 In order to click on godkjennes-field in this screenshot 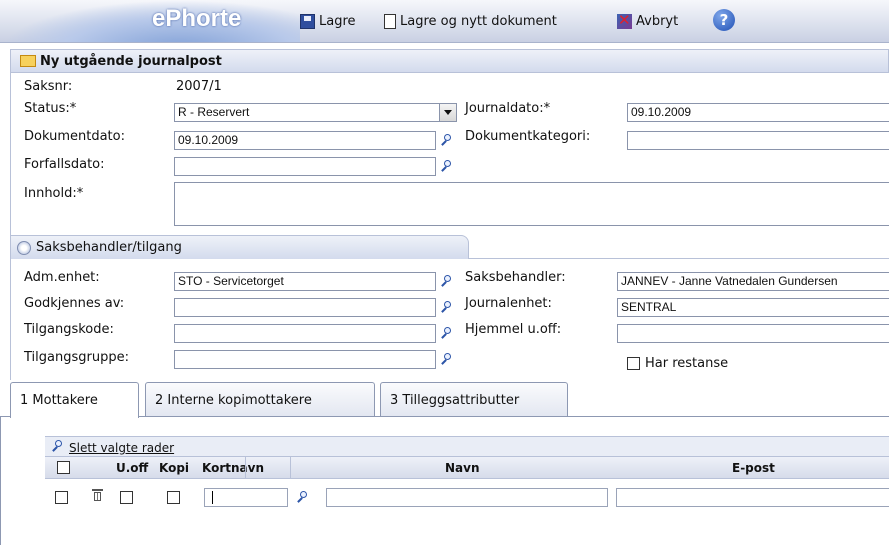, I will do `click(305, 307)`.